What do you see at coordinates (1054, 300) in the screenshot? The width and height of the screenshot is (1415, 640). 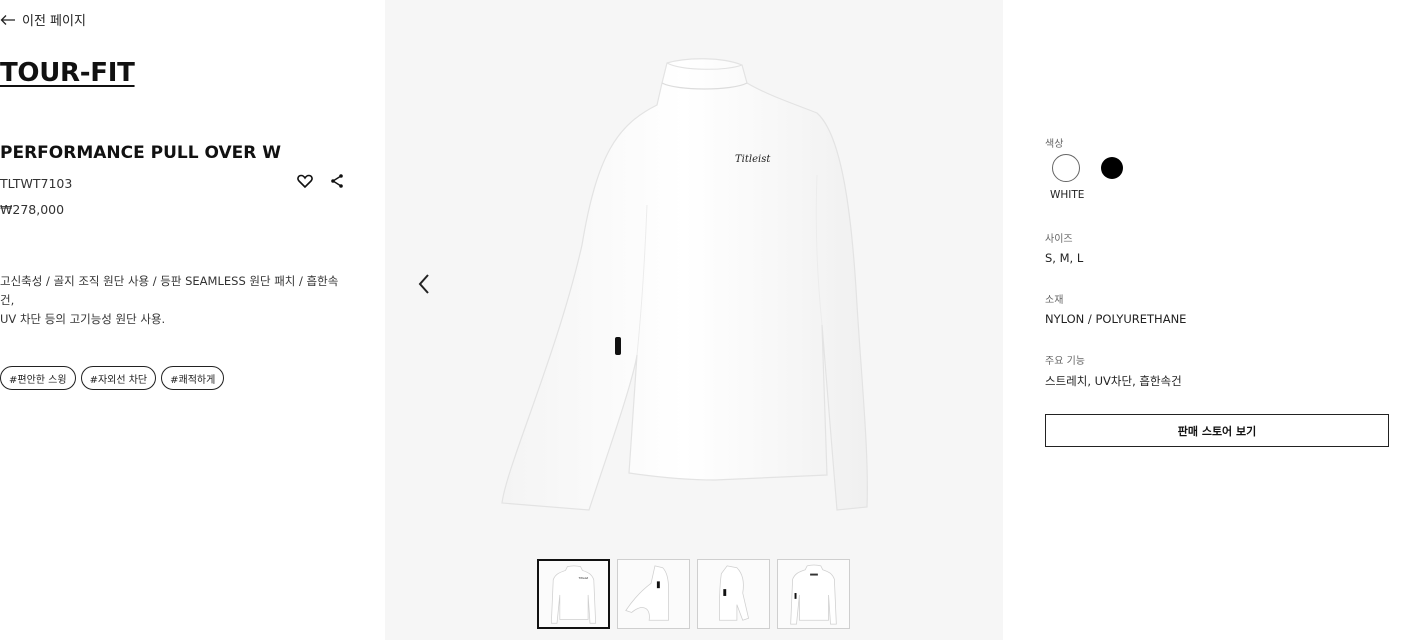 I see `material-label: 소재` at bounding box center [1054, 300].